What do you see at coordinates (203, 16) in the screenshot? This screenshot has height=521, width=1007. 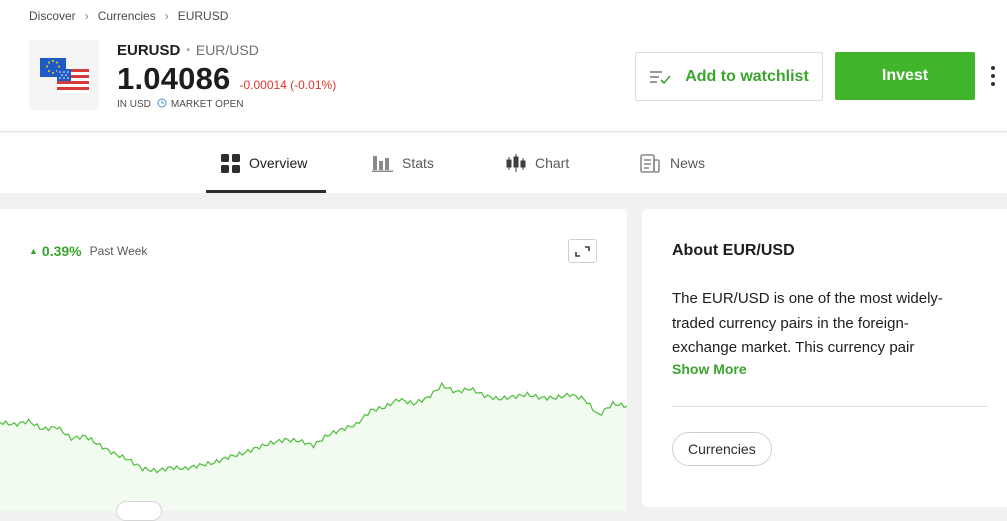 I see `breadcrumb-eurusd: EURUSD` at bounding box center [203, 16].